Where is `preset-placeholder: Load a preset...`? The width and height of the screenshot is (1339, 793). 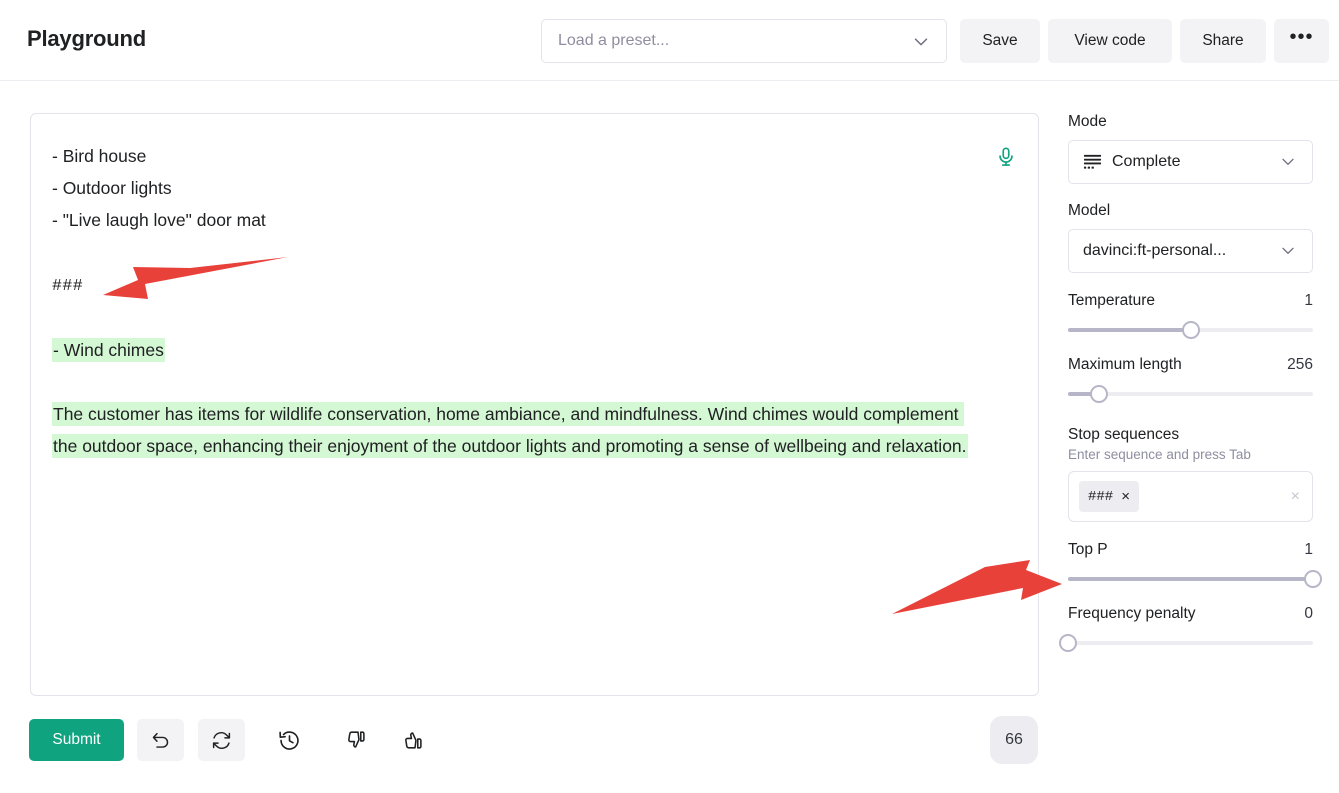 preset-placeholder: Load a preset... is located at coordinates (614, 40).